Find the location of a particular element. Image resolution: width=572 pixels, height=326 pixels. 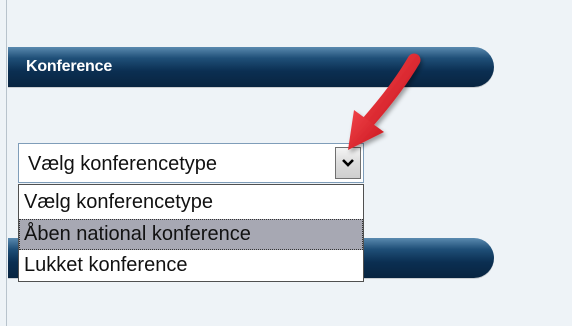

option-lukket-konference: Lukket konference is located at coordinates (191, 265).